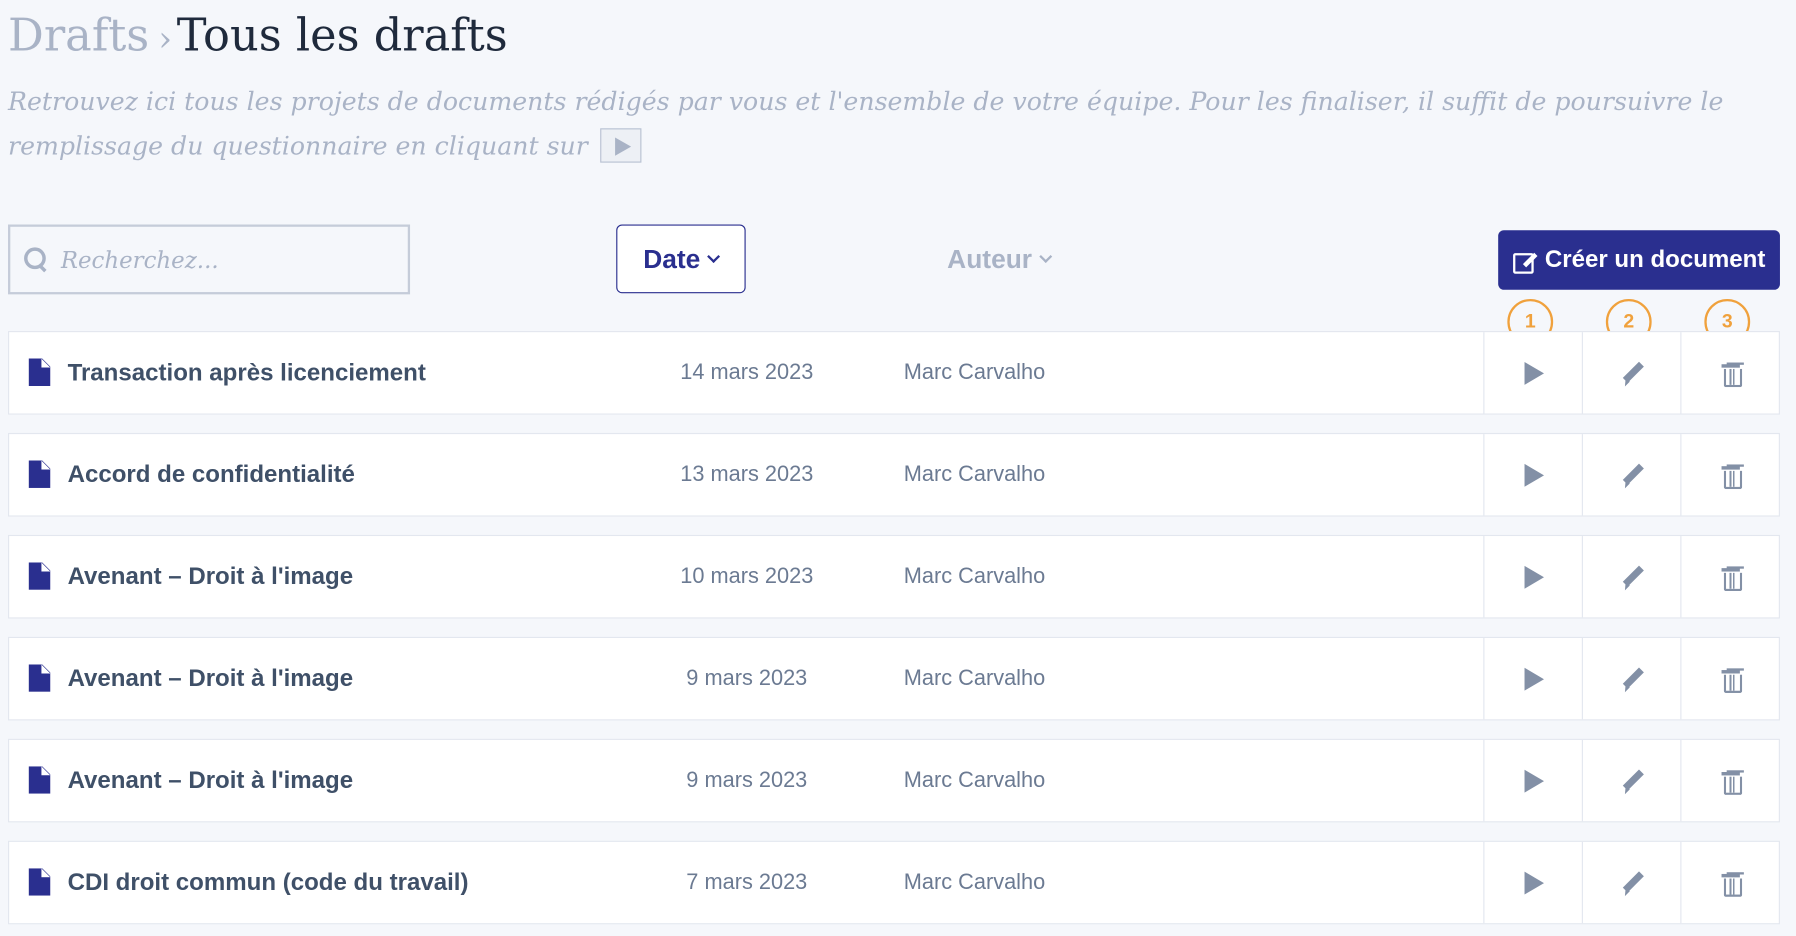 The height and width of the screenshot is (936, 1796). What do you see at coordinates (747, 576) in the screenshot?
I see `draft-date: 10 mars 2023` at bounding box center [747, 576].